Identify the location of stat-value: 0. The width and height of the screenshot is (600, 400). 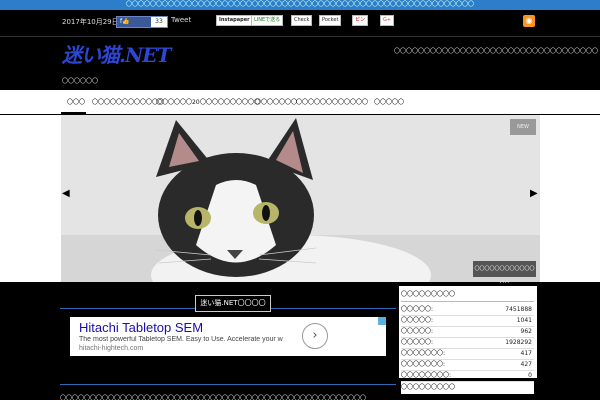
(530, 375).